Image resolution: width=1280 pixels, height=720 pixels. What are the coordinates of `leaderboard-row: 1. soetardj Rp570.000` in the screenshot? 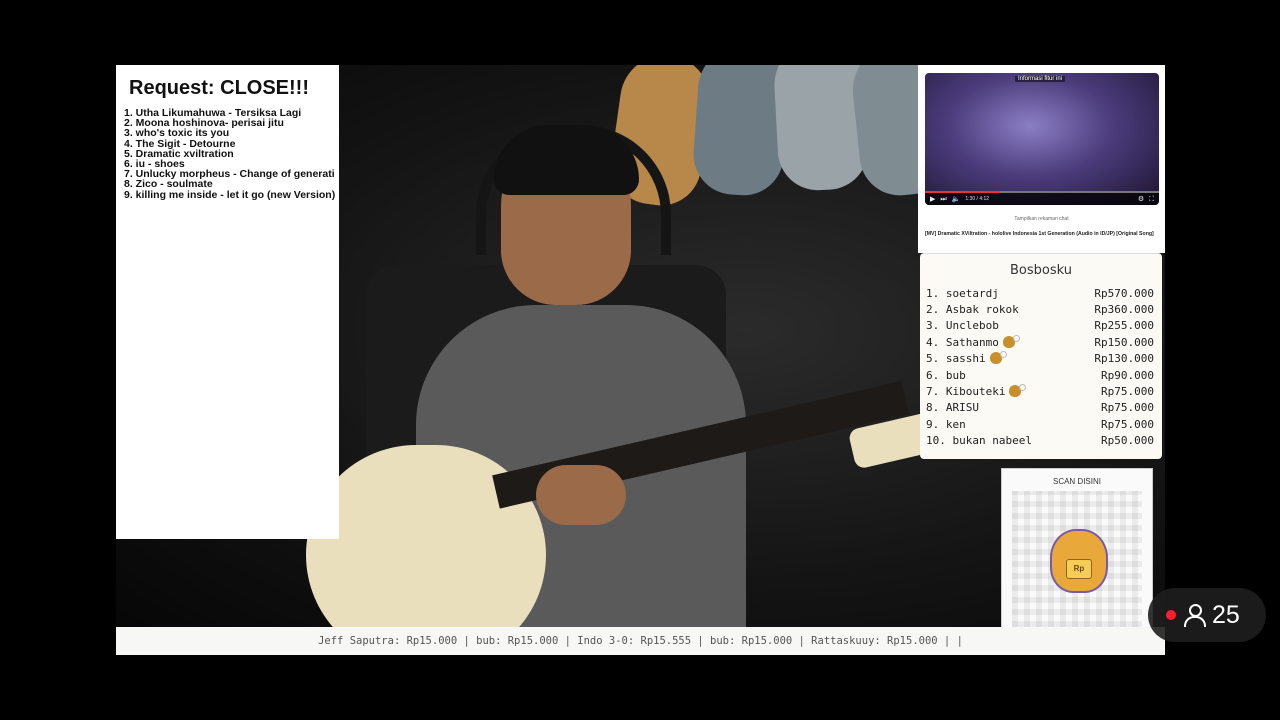 It's located at (1040, 293).